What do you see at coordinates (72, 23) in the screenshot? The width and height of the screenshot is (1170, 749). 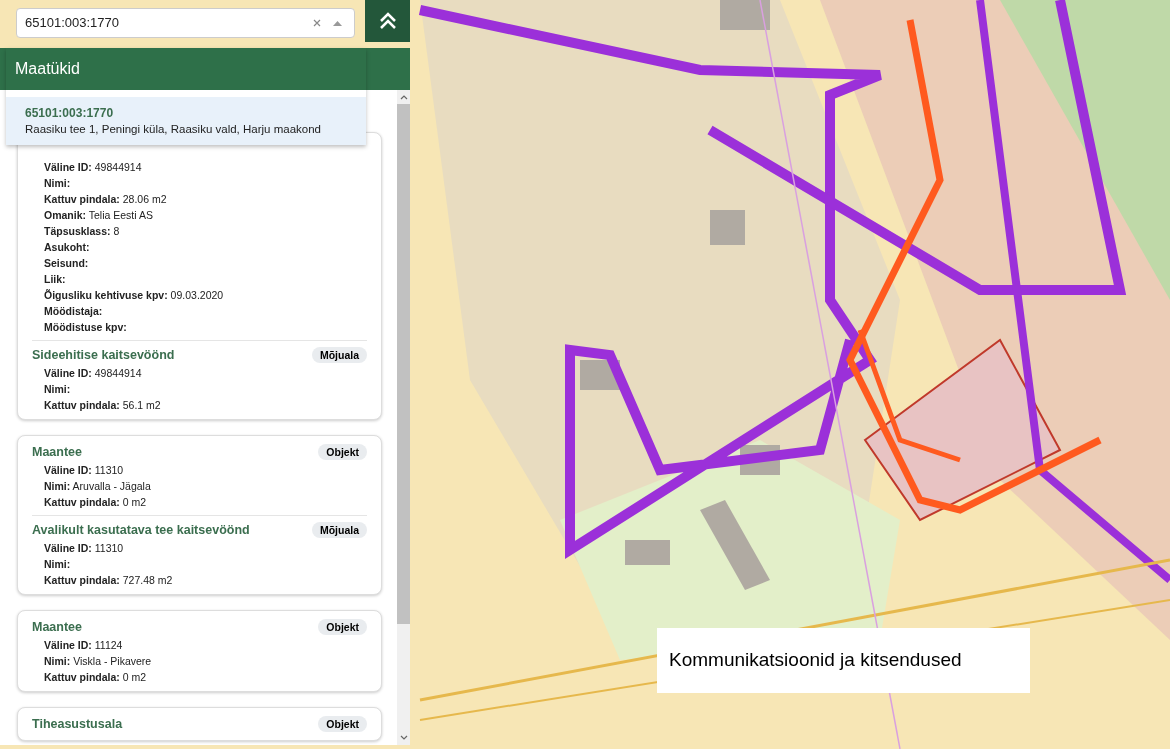 I see `search-value: 65101:003:1770` at bounding box center [72, 23].